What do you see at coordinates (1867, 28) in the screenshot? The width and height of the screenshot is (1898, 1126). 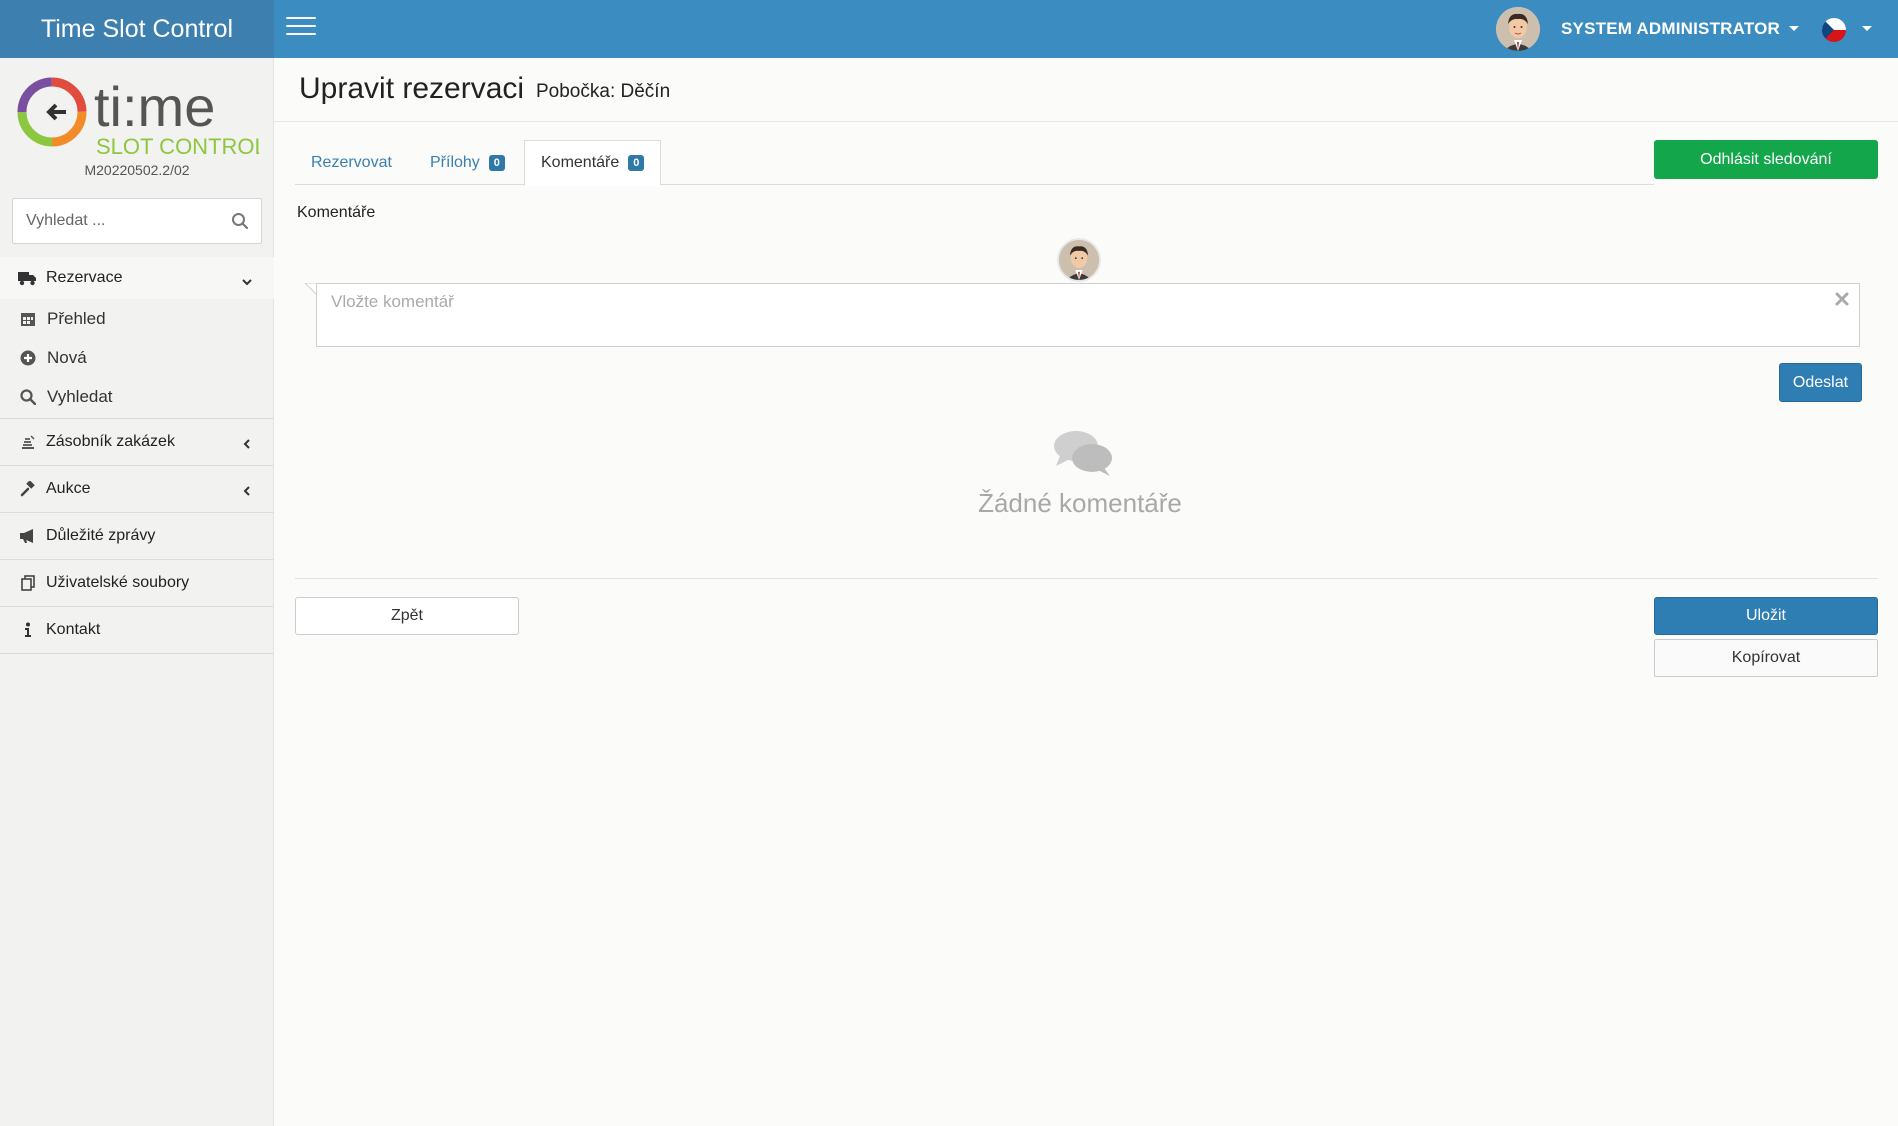 I see `language-caret-icon` at bounding box center [1867, 28].